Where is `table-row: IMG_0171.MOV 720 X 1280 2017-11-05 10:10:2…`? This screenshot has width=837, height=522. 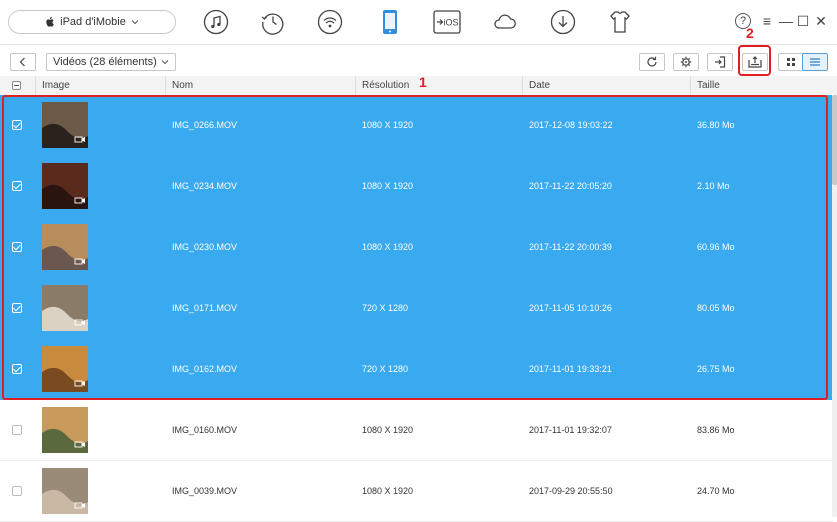
table-row: IMG_0171.MOV 720 X 1280 2017-11-05 10:10:2… is located at coordinates (416, 308).